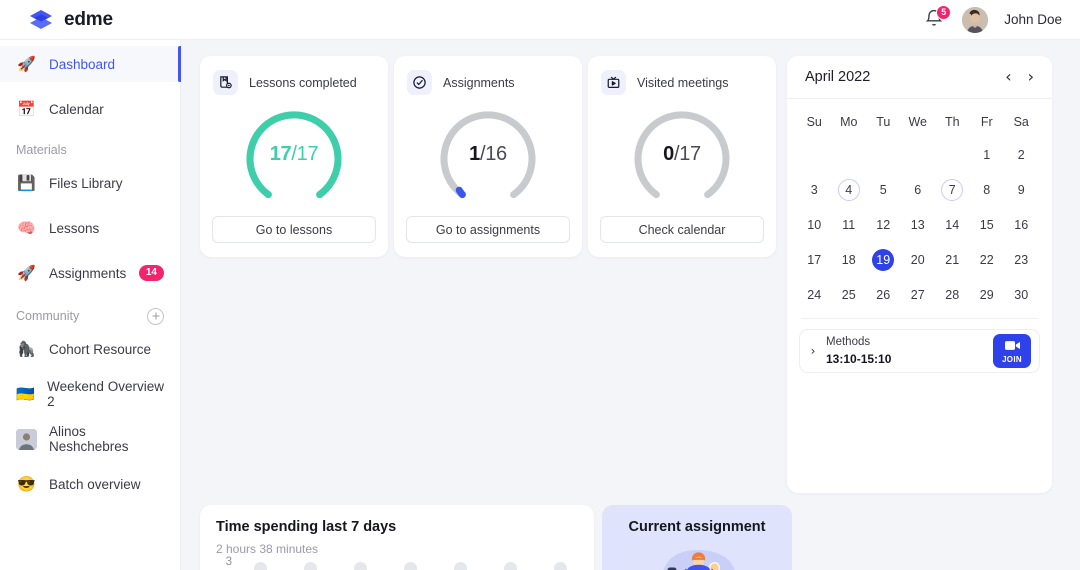  I want to click on brand: edme, so click(65, 20).